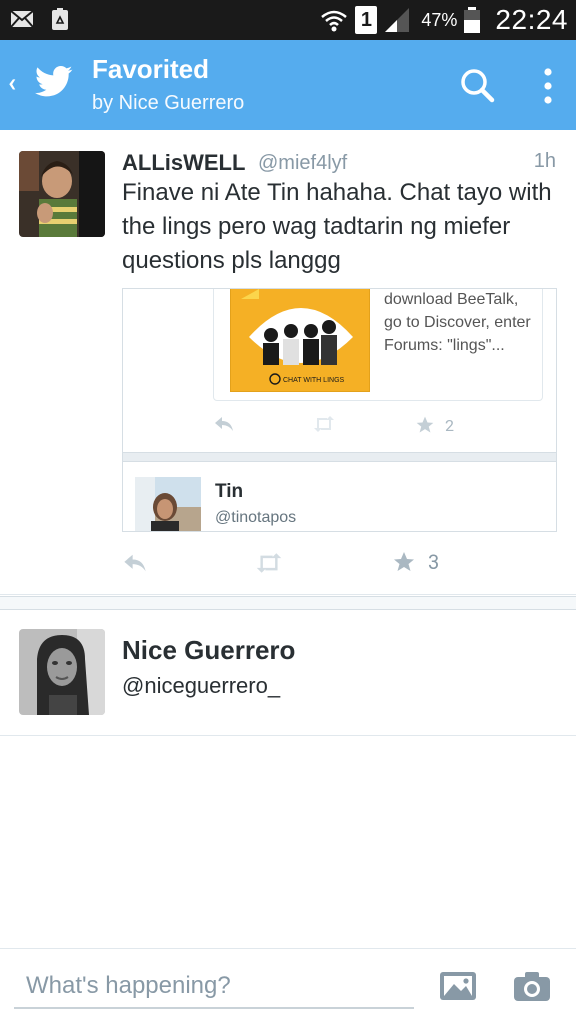 This screenshot has height=1024, width=576. What do you see at coordinates (334, 21) in the screenshot?
I see `wifi-icon` at bounding box center [334, 21].